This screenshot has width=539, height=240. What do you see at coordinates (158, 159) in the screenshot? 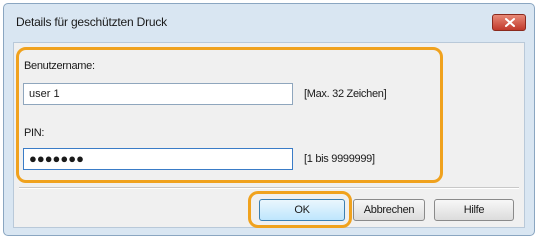
I see `pin-field: ●●●●●●●` at bounding box center [158, 159].